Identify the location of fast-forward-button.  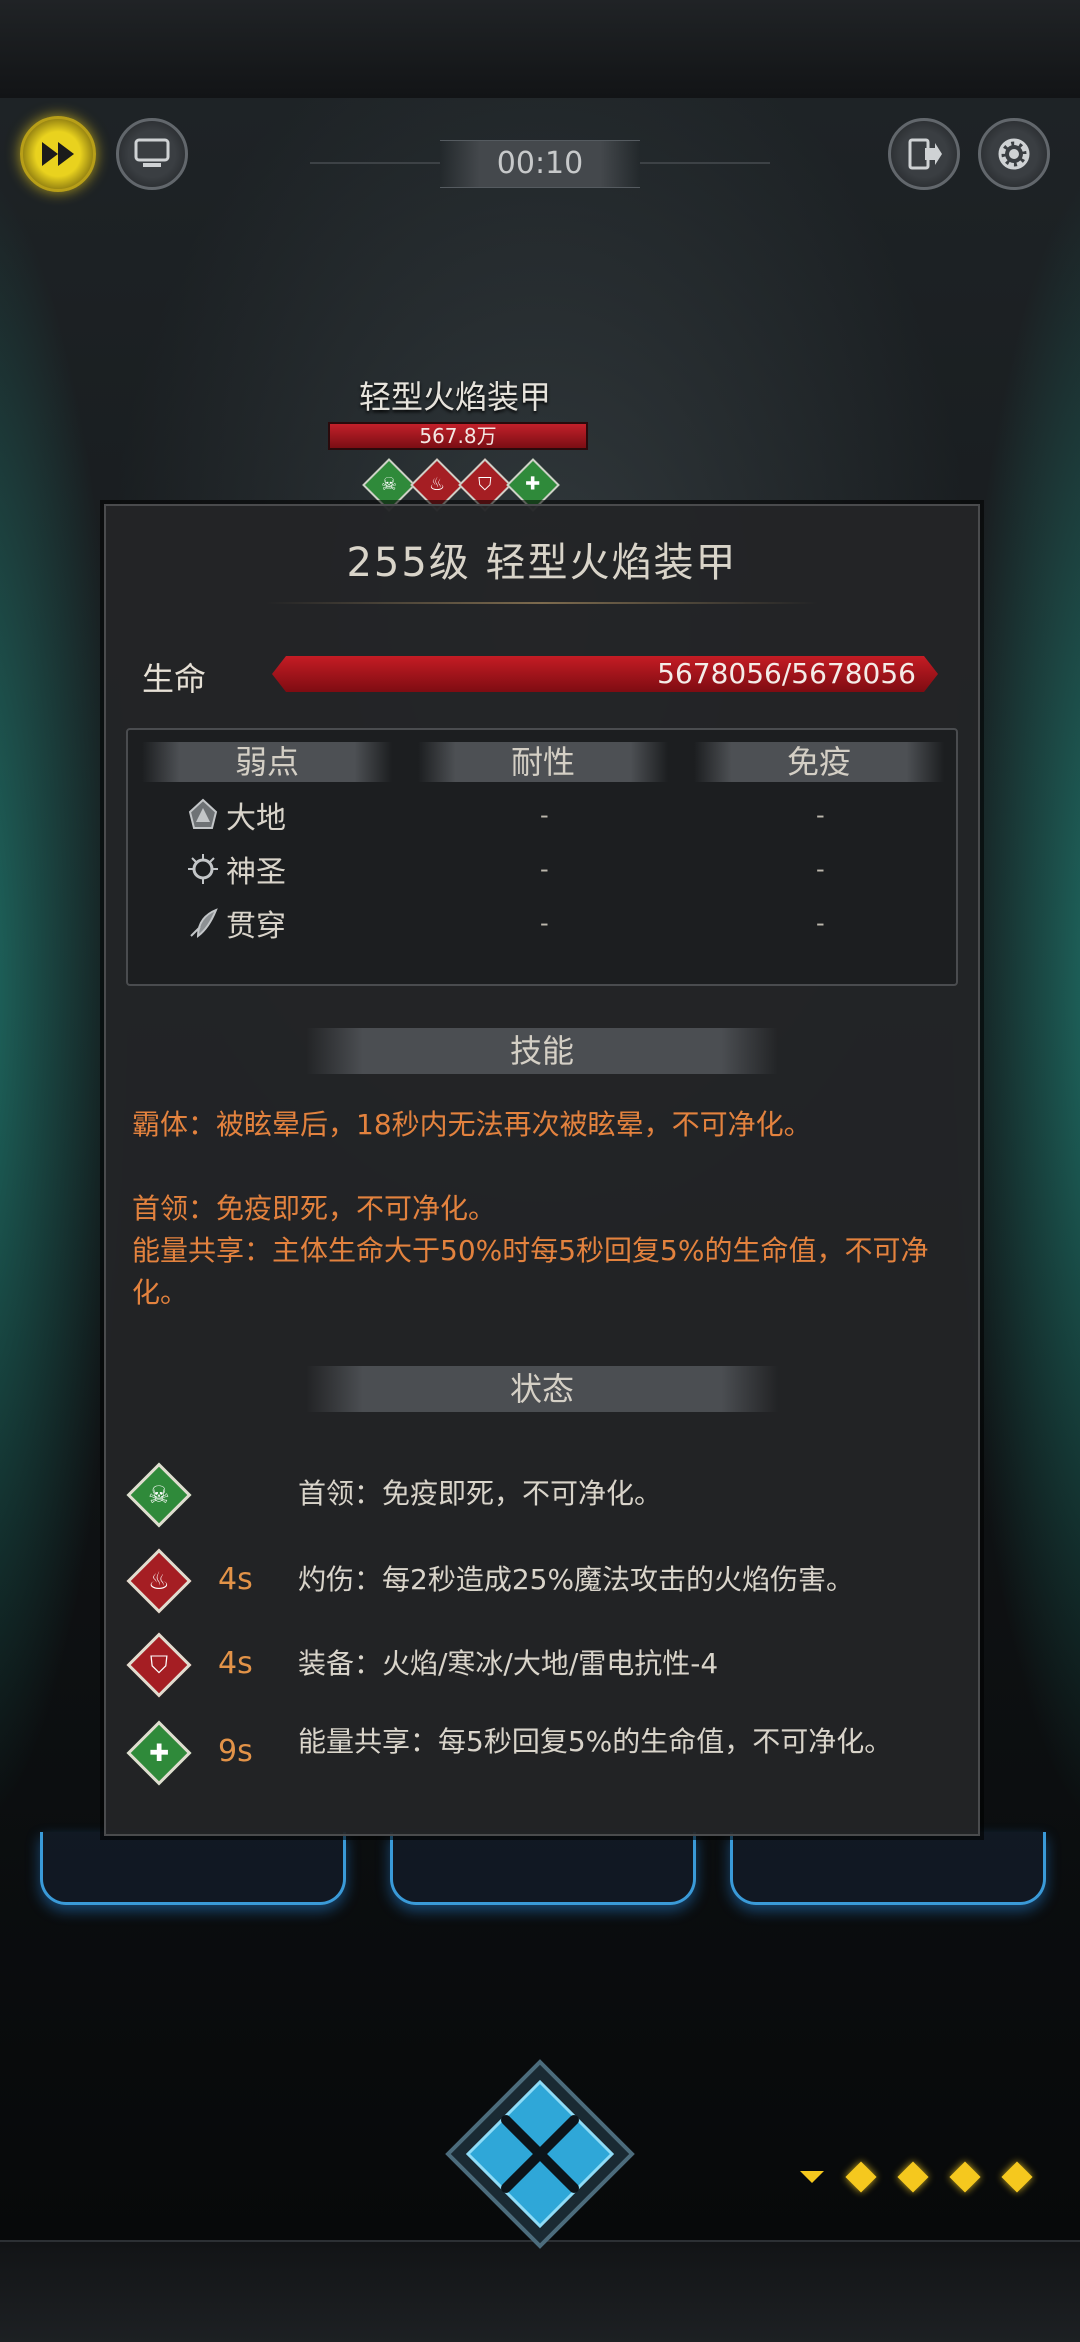
(58, 154).